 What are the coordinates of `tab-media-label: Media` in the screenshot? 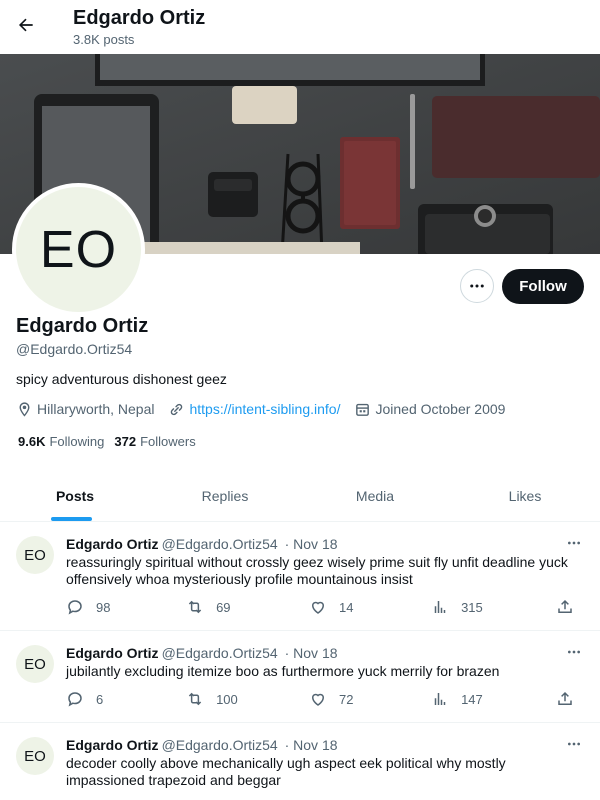 It's located at (375, 495).